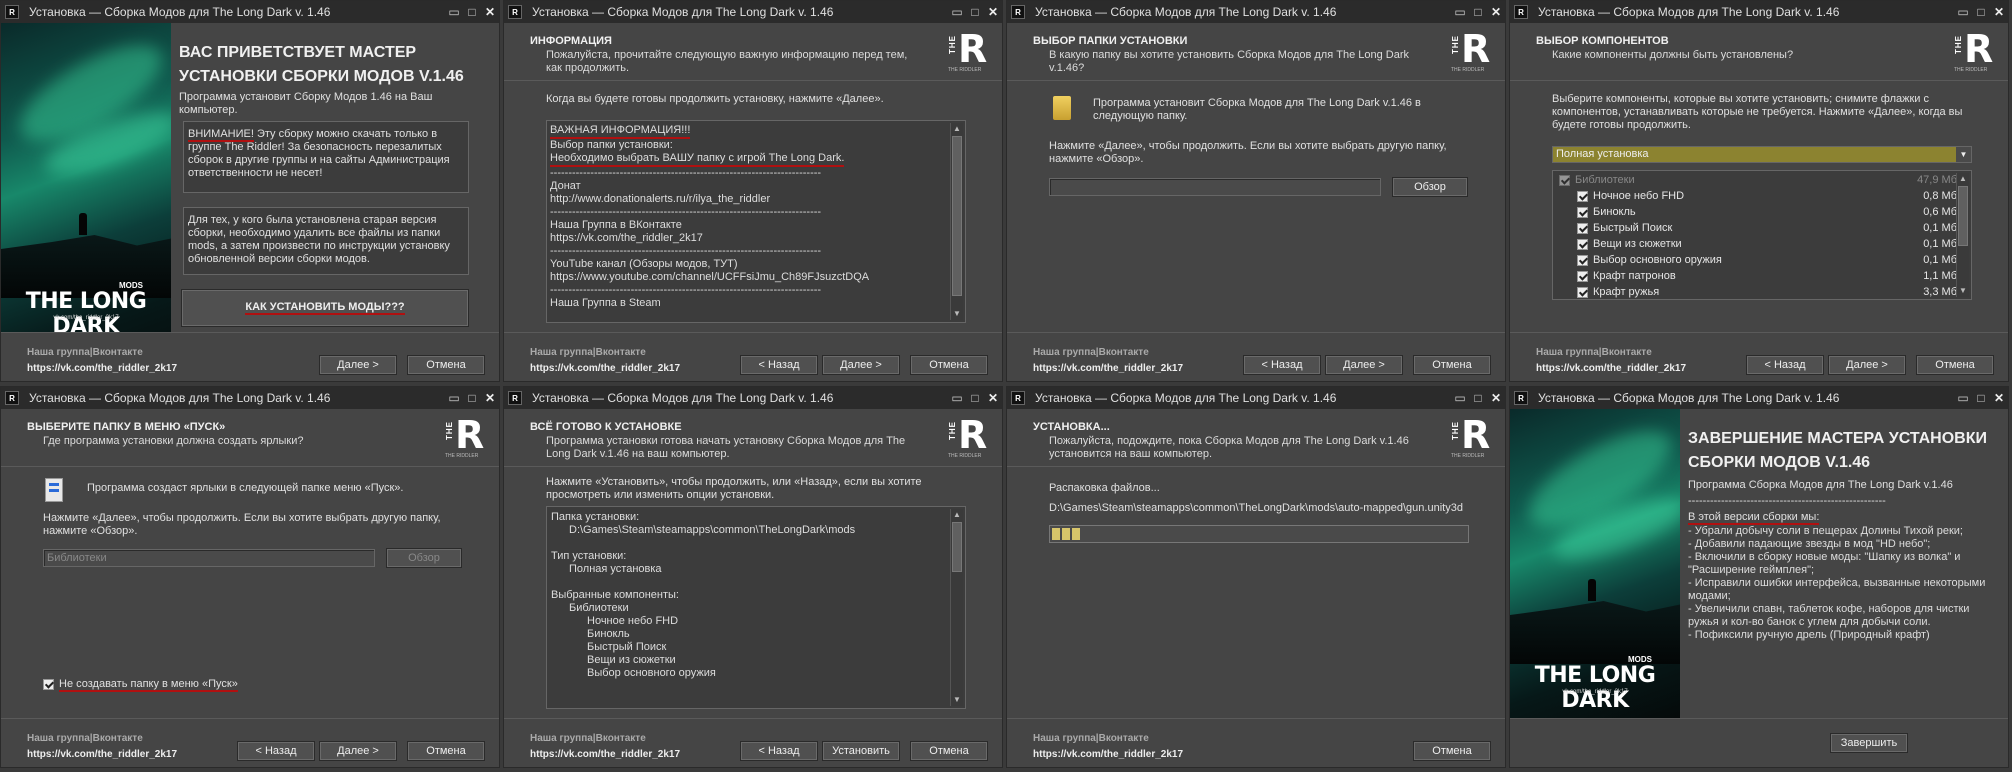 This screenshot has width=2012, height=772. Describe the element at coordinates (1869, 743) in the screenshot. I see `finish-button: Завершить` at that location.